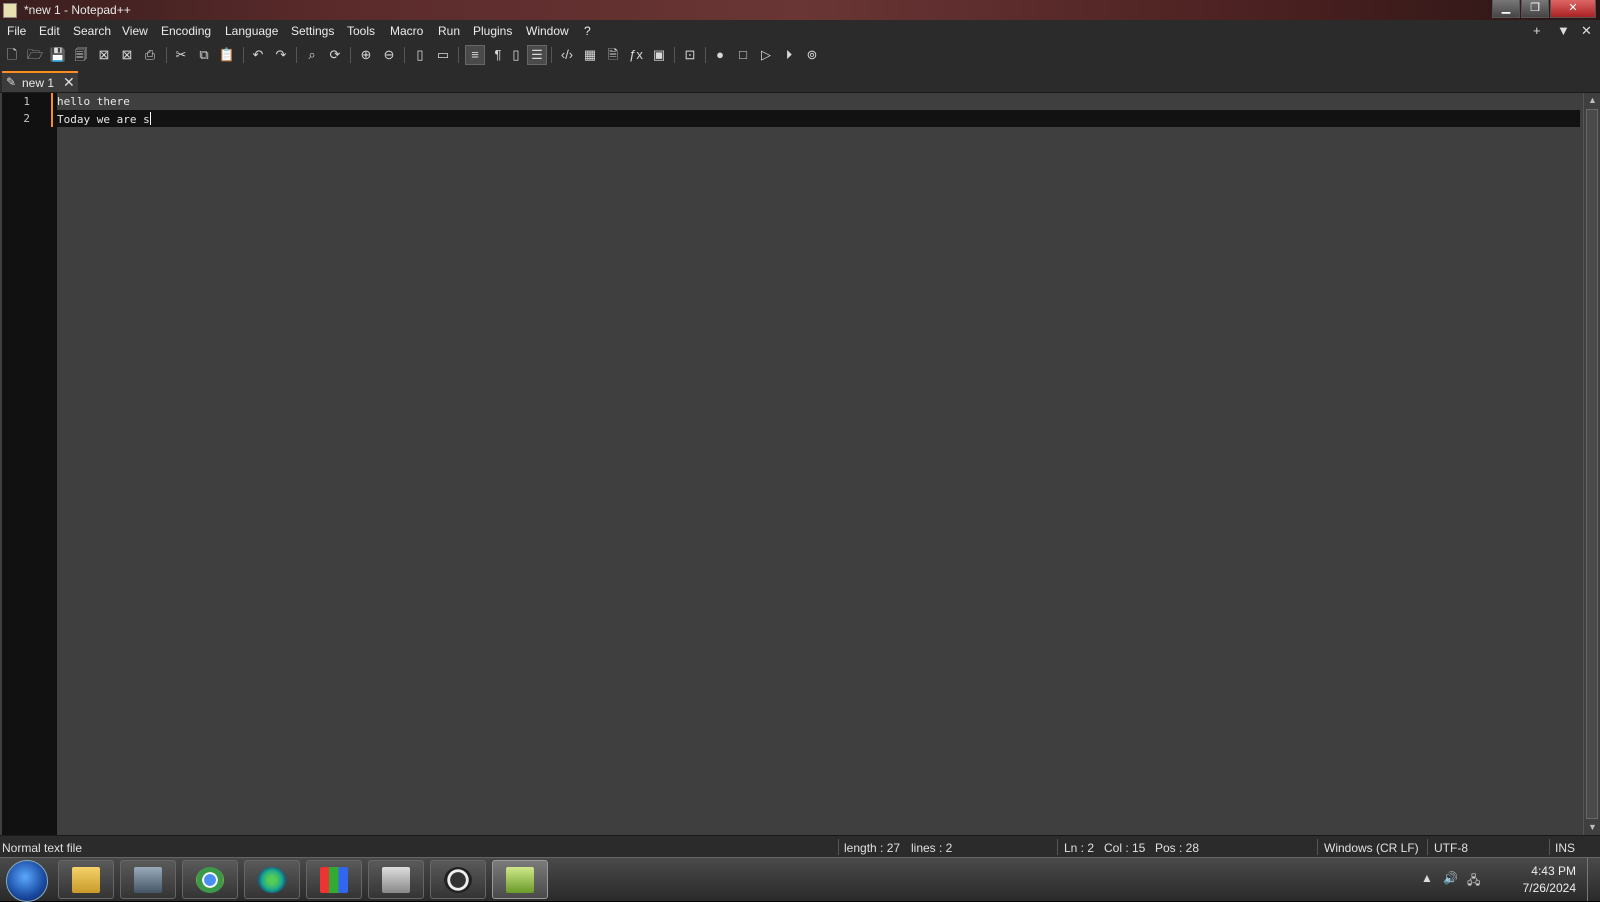 The image size is (1600, 902). I want to click on show-all-chars-icon: ¶, so click(498, 55).